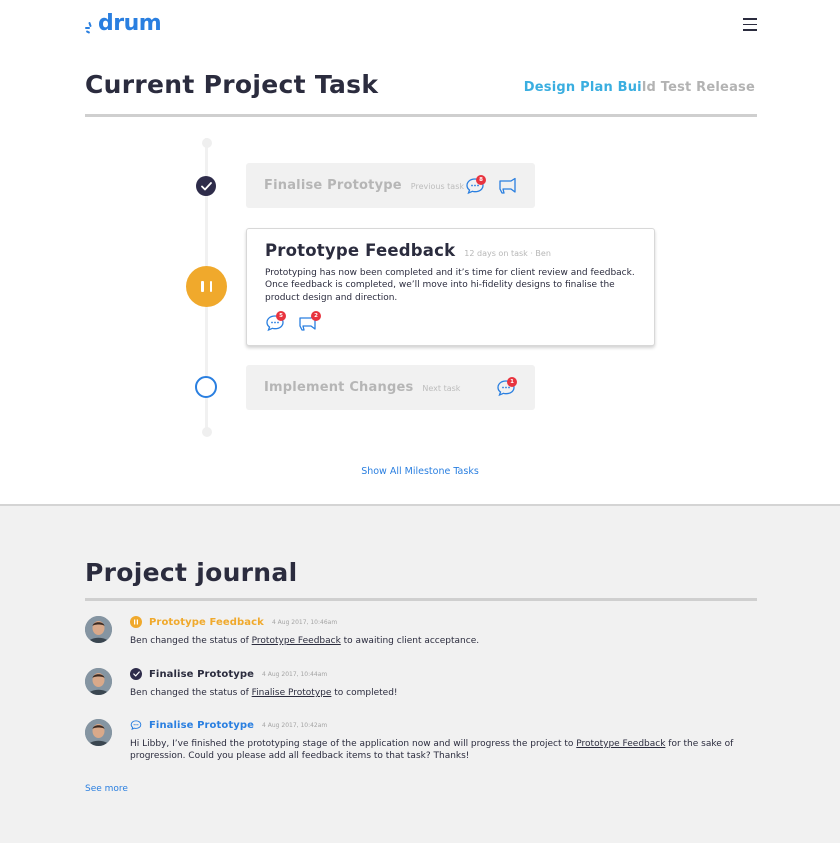 This screenshot has width=840, height=843. What do you see at coordinates (206, 186) in the screenshot?
I see `completed-check-icon` at bounding box center [206, 186].